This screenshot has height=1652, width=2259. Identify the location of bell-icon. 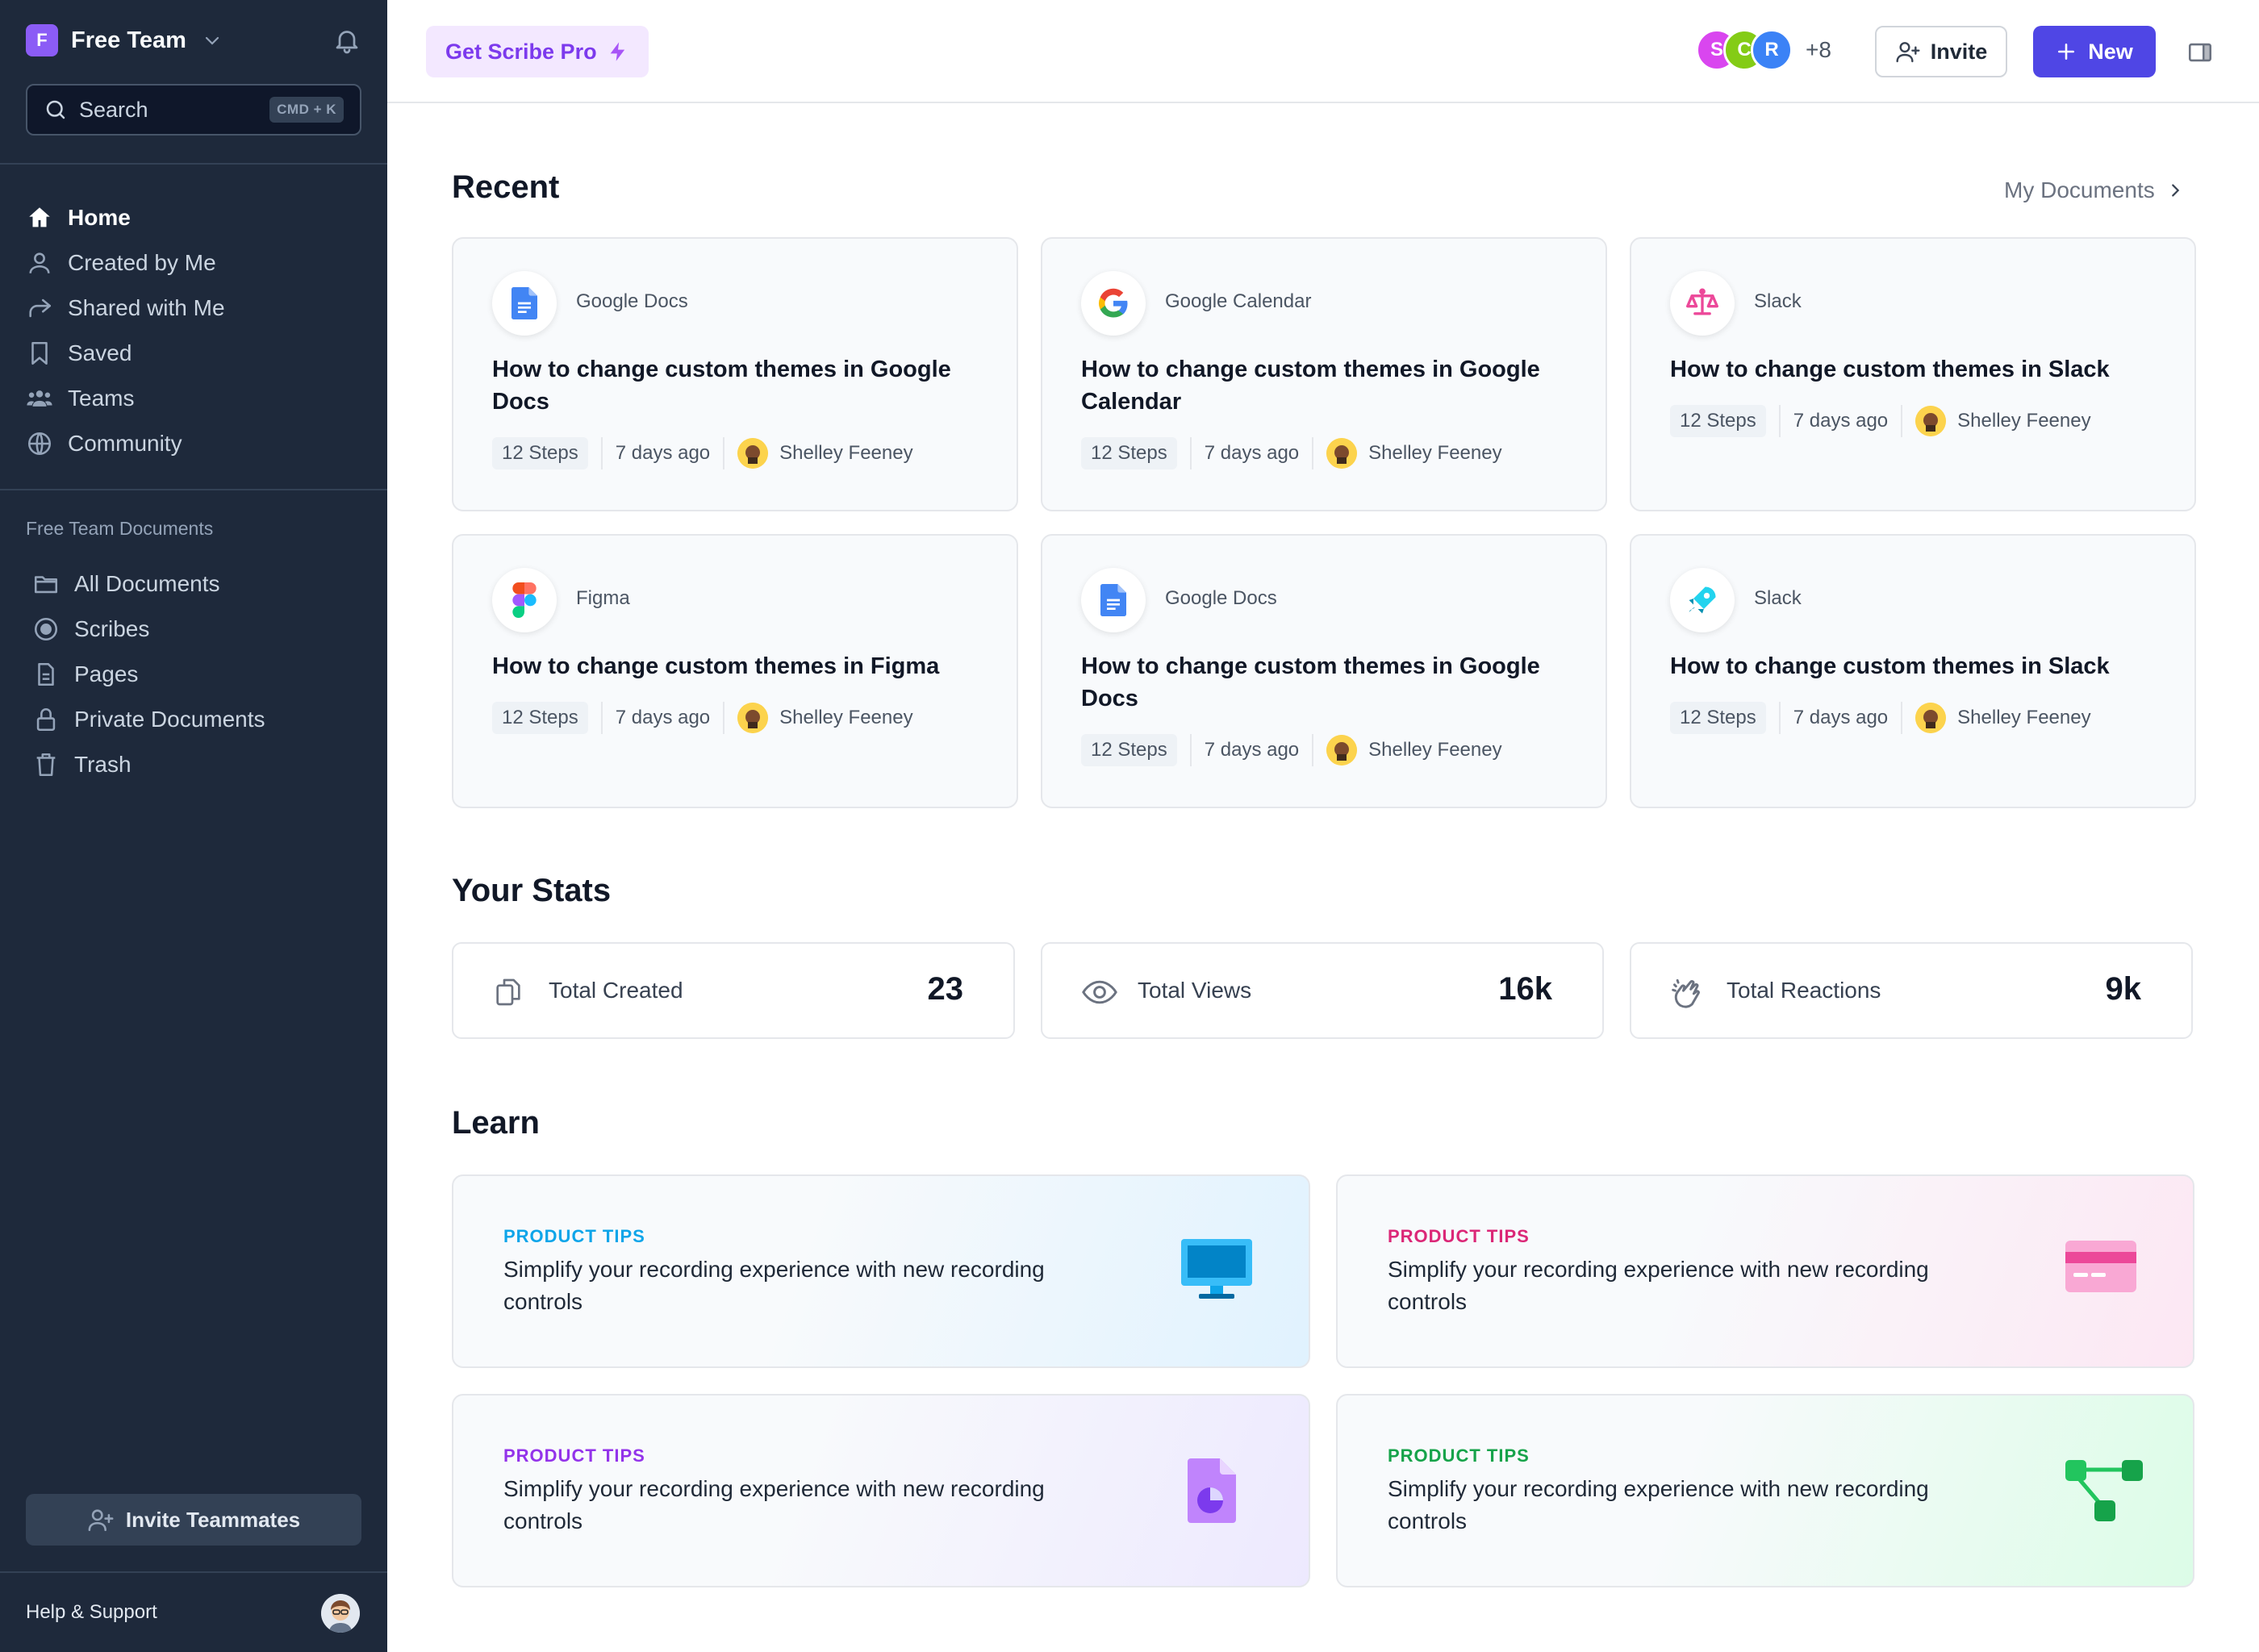
(347, 41).